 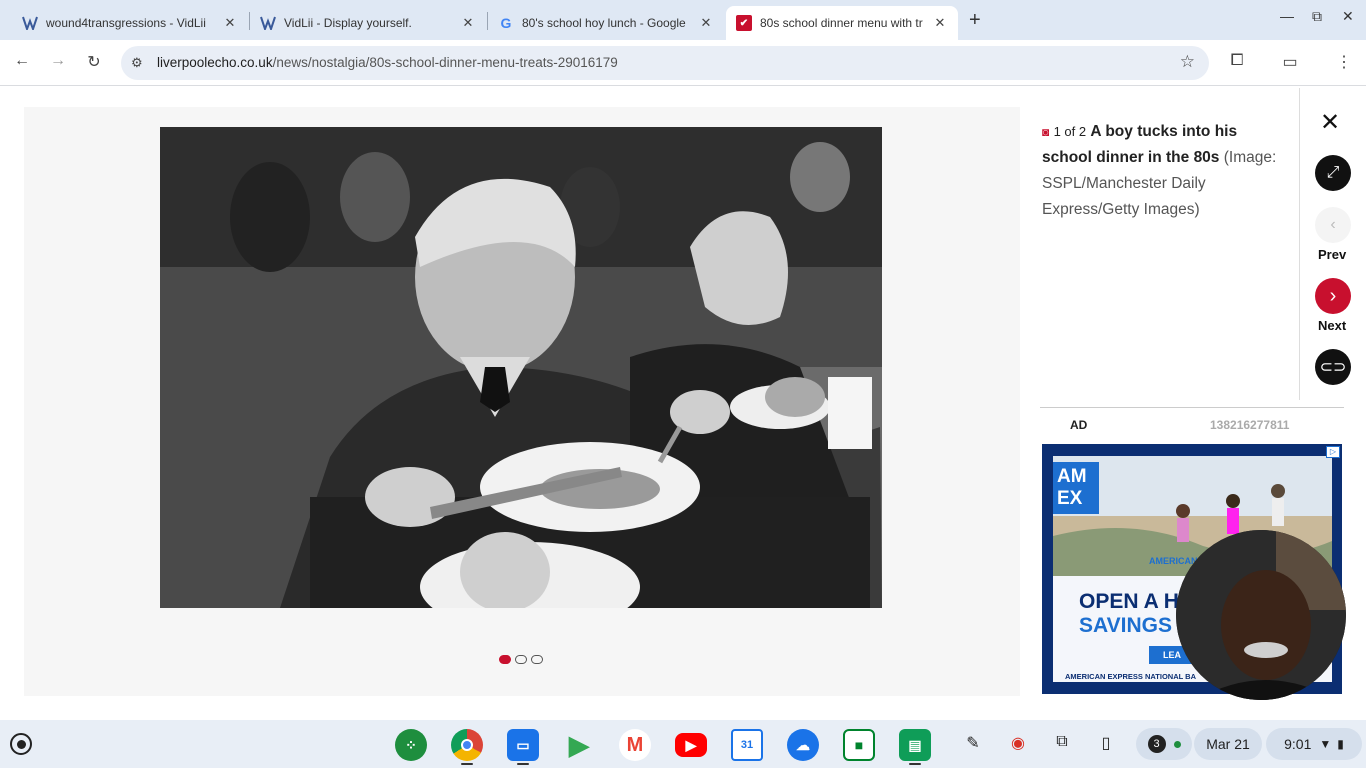 What do you see at coordinates (1332, 325) in the screenshot?
I see `next-label: Next` at bounding box center [1332, 325].